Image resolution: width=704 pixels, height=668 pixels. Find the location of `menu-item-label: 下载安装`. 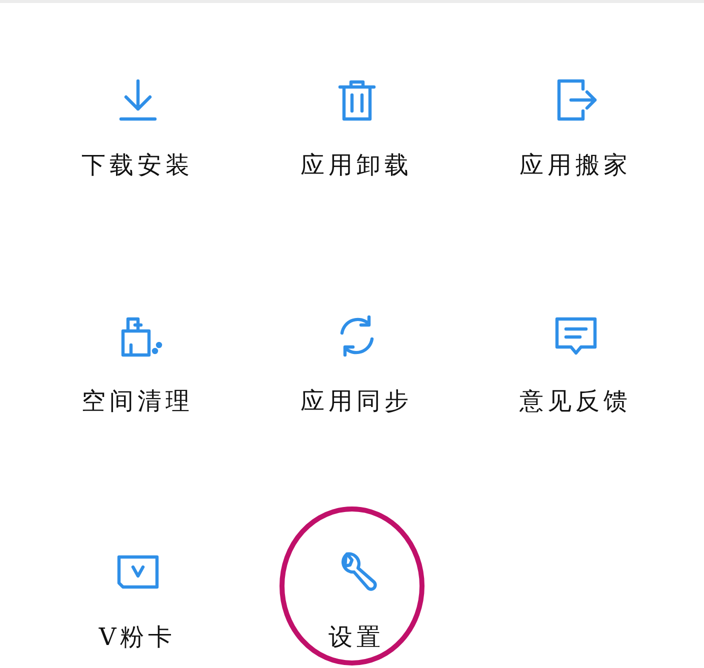

menu-item-label: 下载安装 is located at coordinates (138, 165).